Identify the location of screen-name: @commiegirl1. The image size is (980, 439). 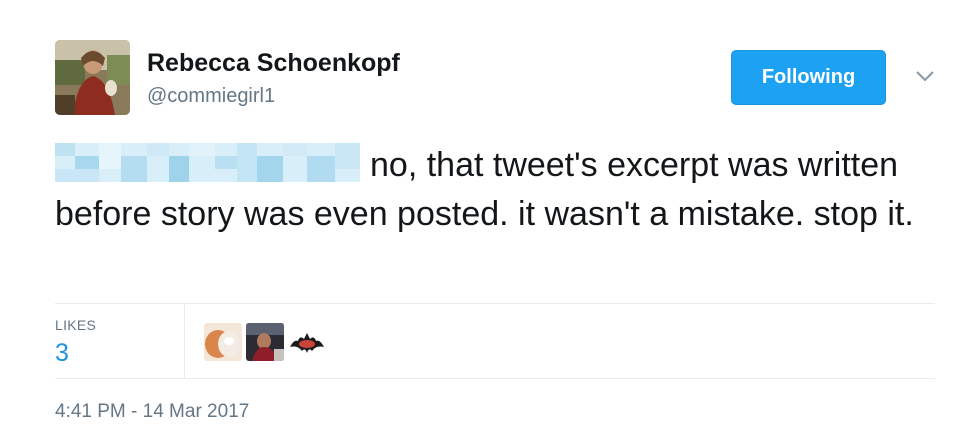
(211, 96).